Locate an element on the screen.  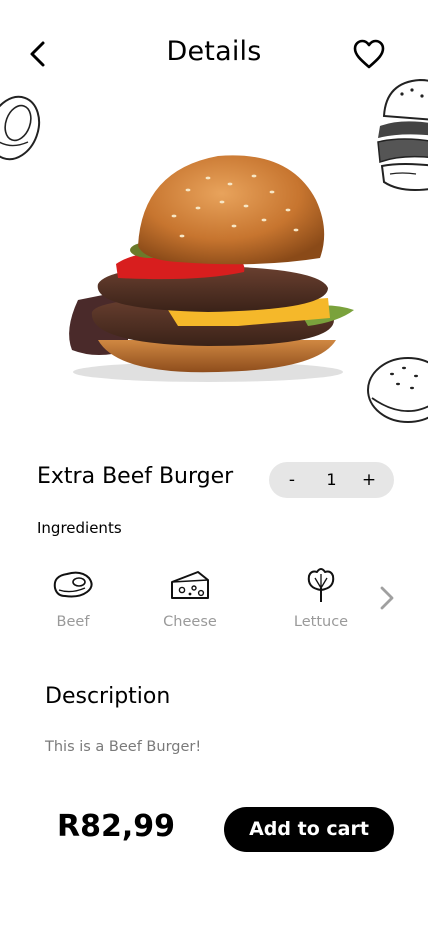
chevron-right-icon is located at coordinates (387, 598).